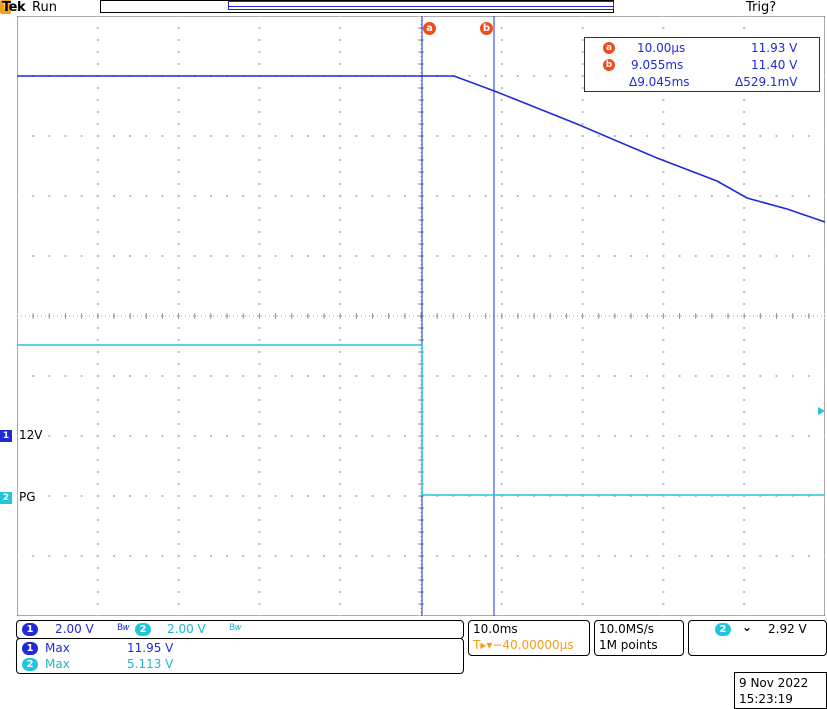 The height and width of the screenshot is (709, 827). Describe the element at coordinates (609, 48) in the screenshot. I see `cursor-a-badge: a` at that location.